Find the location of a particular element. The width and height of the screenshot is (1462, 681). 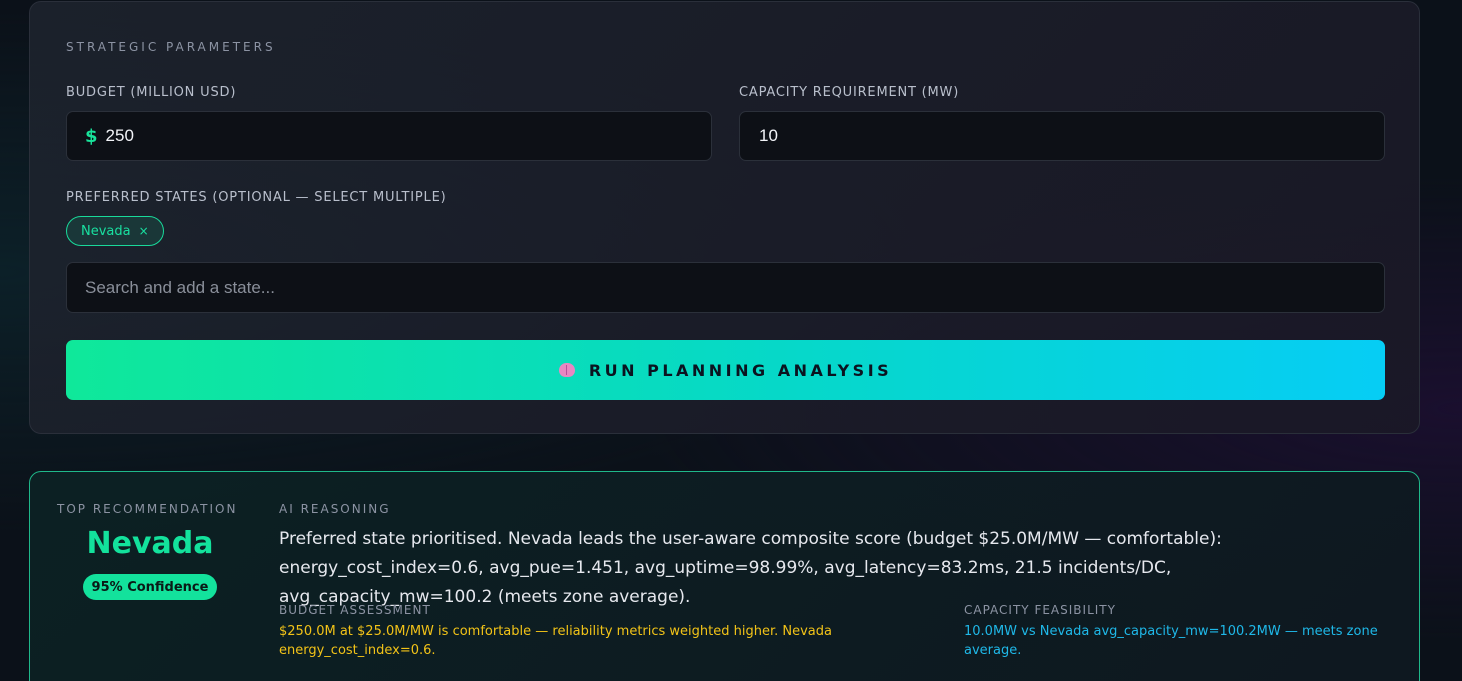

ai-reasoning-label: AI REASONING is located at coordinates (335, 509).